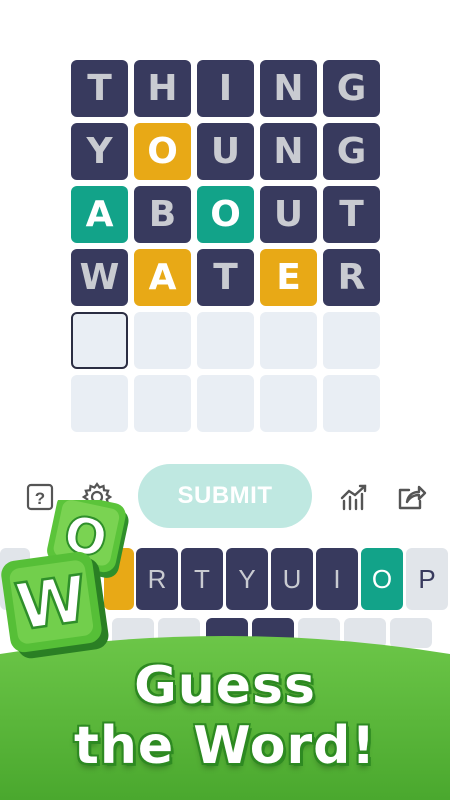 The width and height of the screenshot is (450, 800). I want to click on keyboard-key-t: T, so click(202, 579).